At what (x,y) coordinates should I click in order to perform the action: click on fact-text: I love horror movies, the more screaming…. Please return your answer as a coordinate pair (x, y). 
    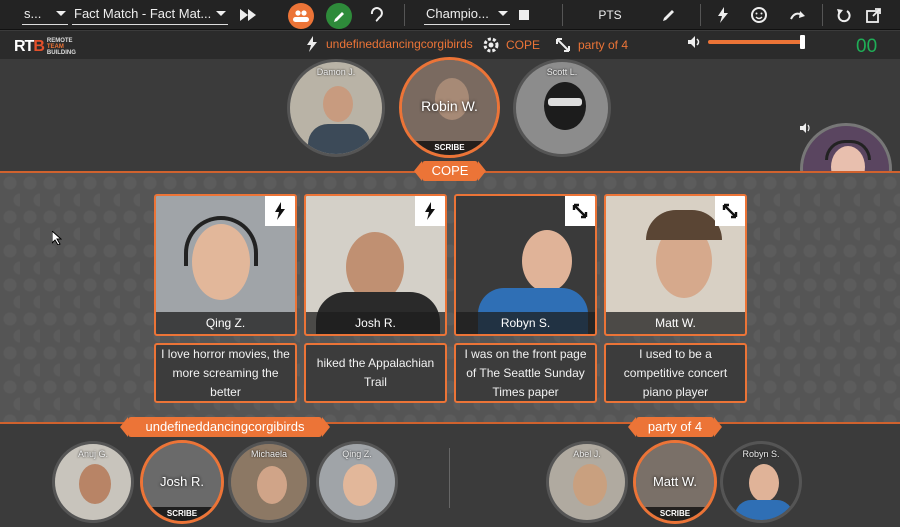
    Looking at the image, I should click on (225, 372).